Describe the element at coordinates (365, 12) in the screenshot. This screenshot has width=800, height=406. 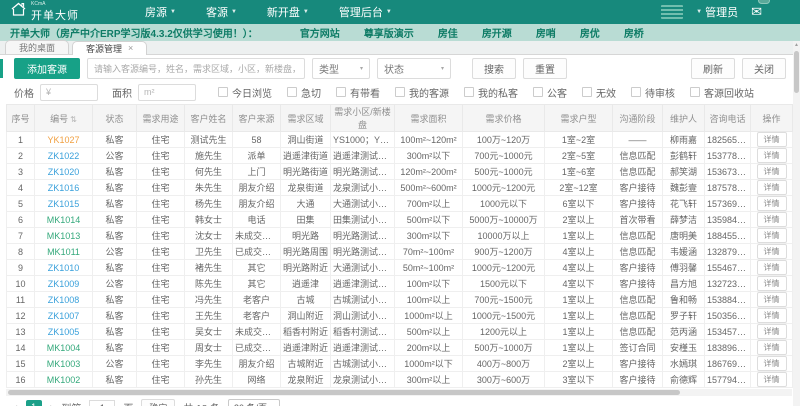
I see `nav-item-管理后台: 管理后台 ▼` at that location.